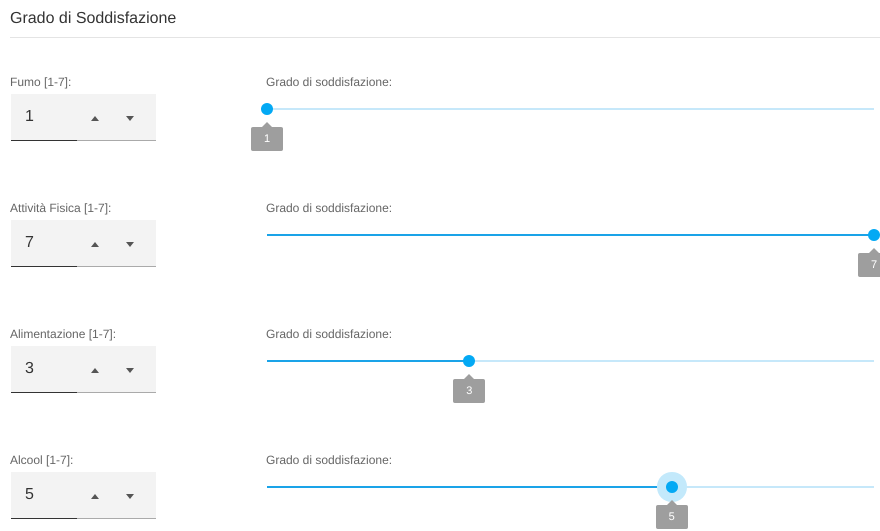 The width and height of the screenshot is (880, 531). What do you see at coordinates (83, 369) in the screenshot?
I see `number-field: 3` at bounding box center [83, 369].